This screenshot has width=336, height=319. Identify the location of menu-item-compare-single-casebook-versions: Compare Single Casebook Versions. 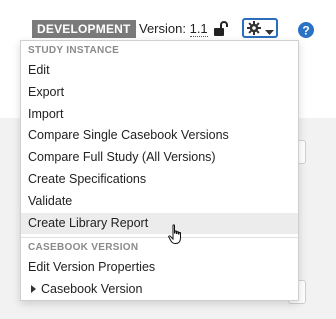
(159, 136).